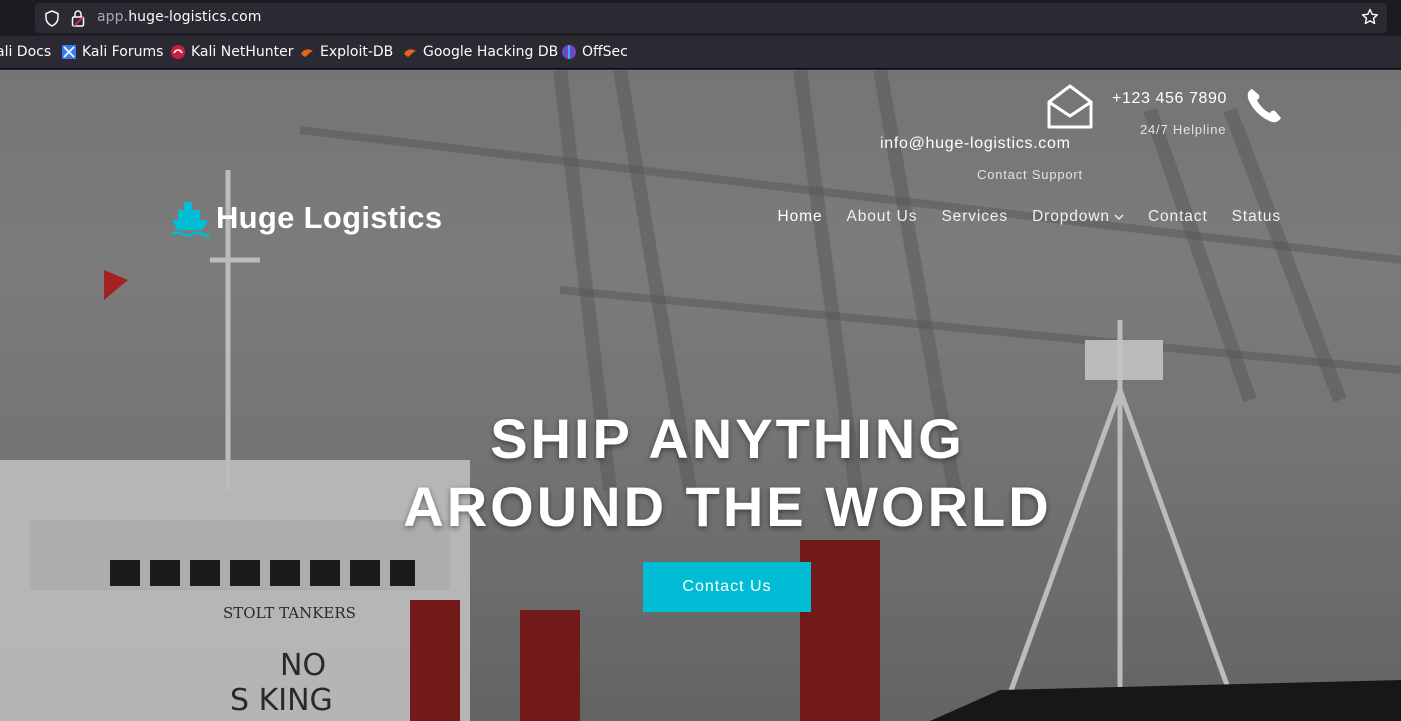 Image resolution: width=1401 pixels, height=721 pixels. Describe the element at coordinates (1119, 217) in the screenshot. I see `chevron-down-icon` at that location.